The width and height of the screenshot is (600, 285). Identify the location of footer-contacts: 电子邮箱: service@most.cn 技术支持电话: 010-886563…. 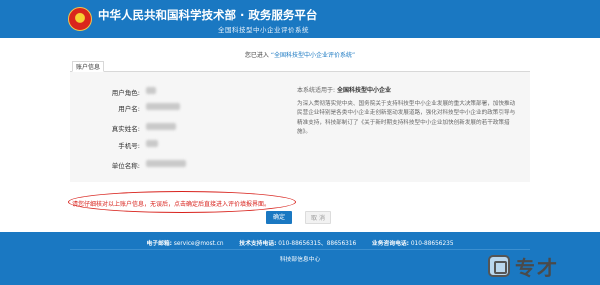
(300, 242).